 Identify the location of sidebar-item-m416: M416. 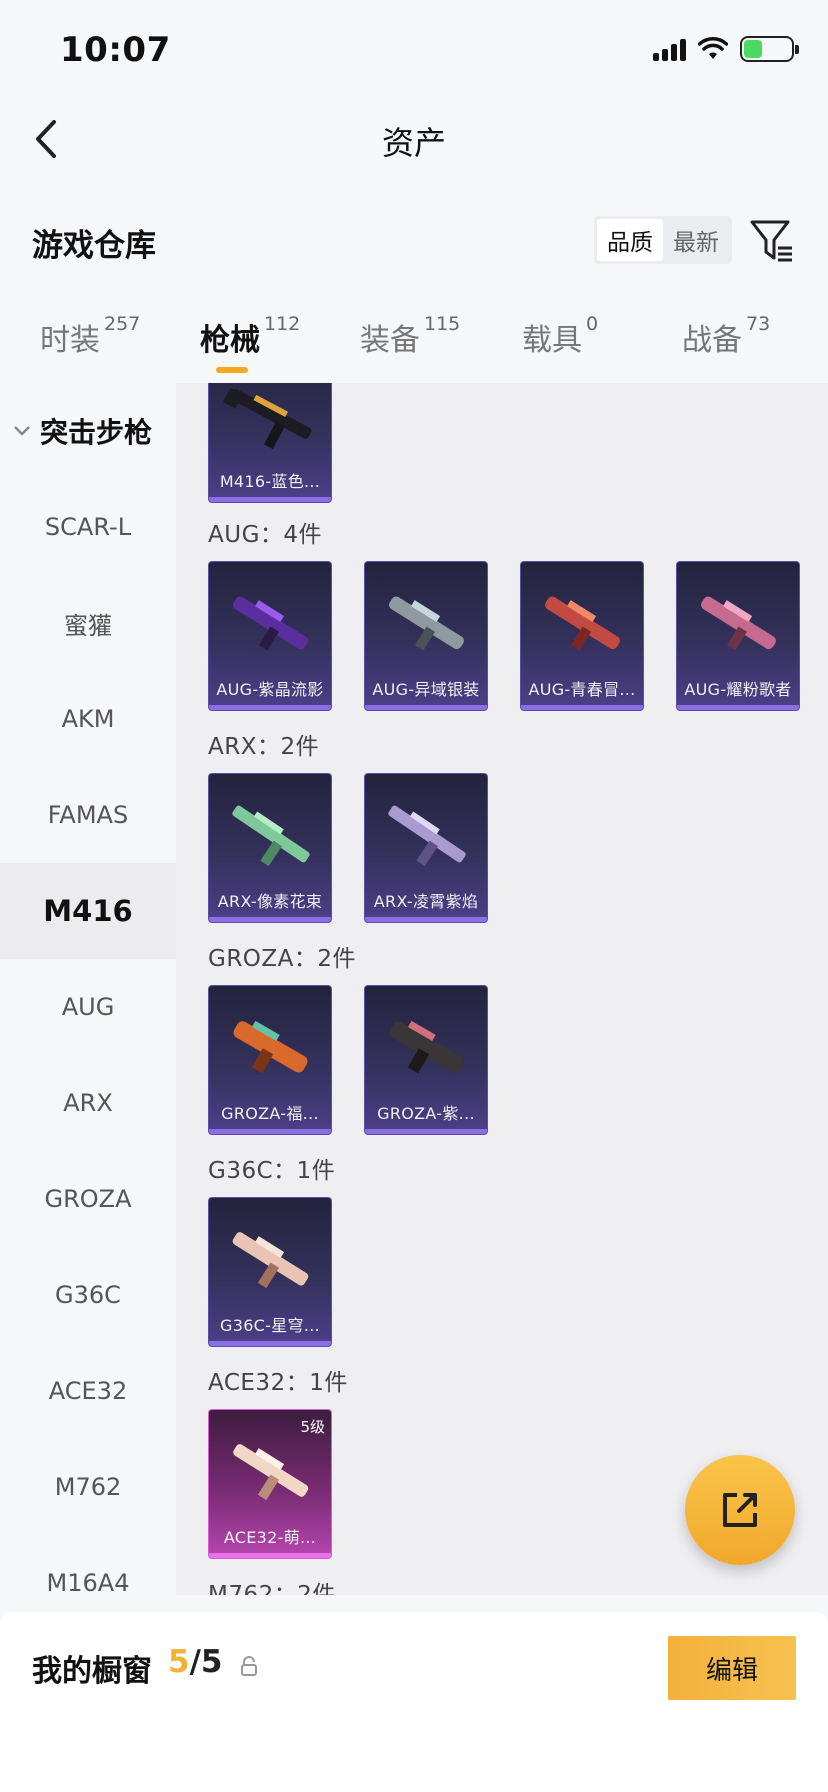
(88, 911).